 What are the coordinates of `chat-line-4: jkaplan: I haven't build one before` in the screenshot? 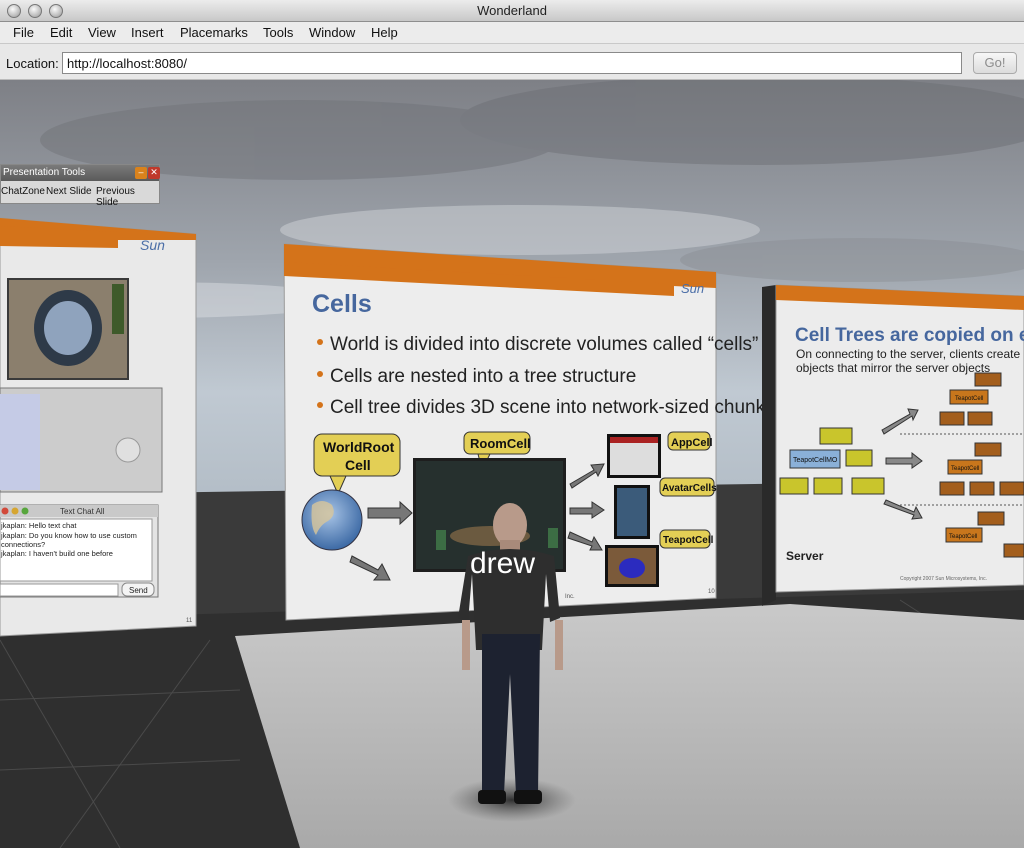 It's located at (56, 553).